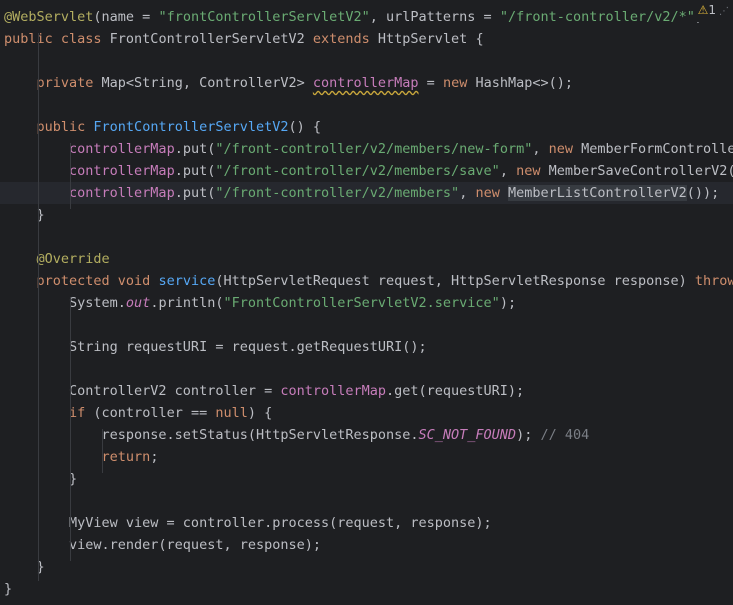 This screenshot has width=733, height=605. I want to click on code-token: private, so click(69, 83).